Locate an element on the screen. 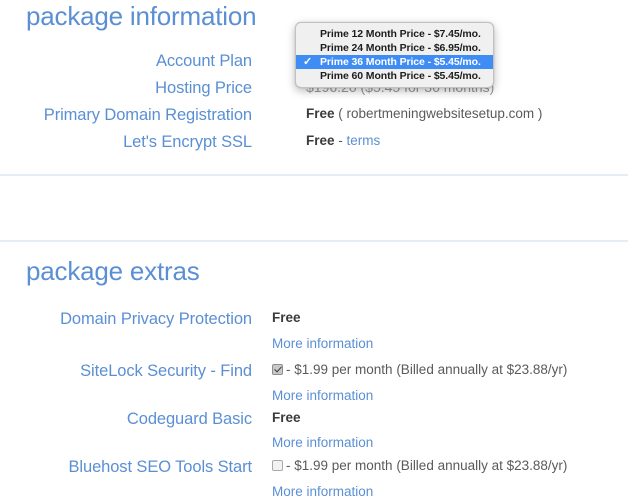  value-free-text-ssl: Free is located at coordinates (320, 140).